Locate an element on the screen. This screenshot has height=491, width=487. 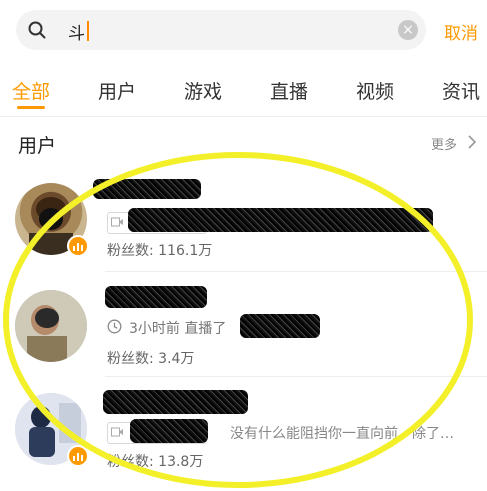
tabs-divider is located at coordinates (243, 116).